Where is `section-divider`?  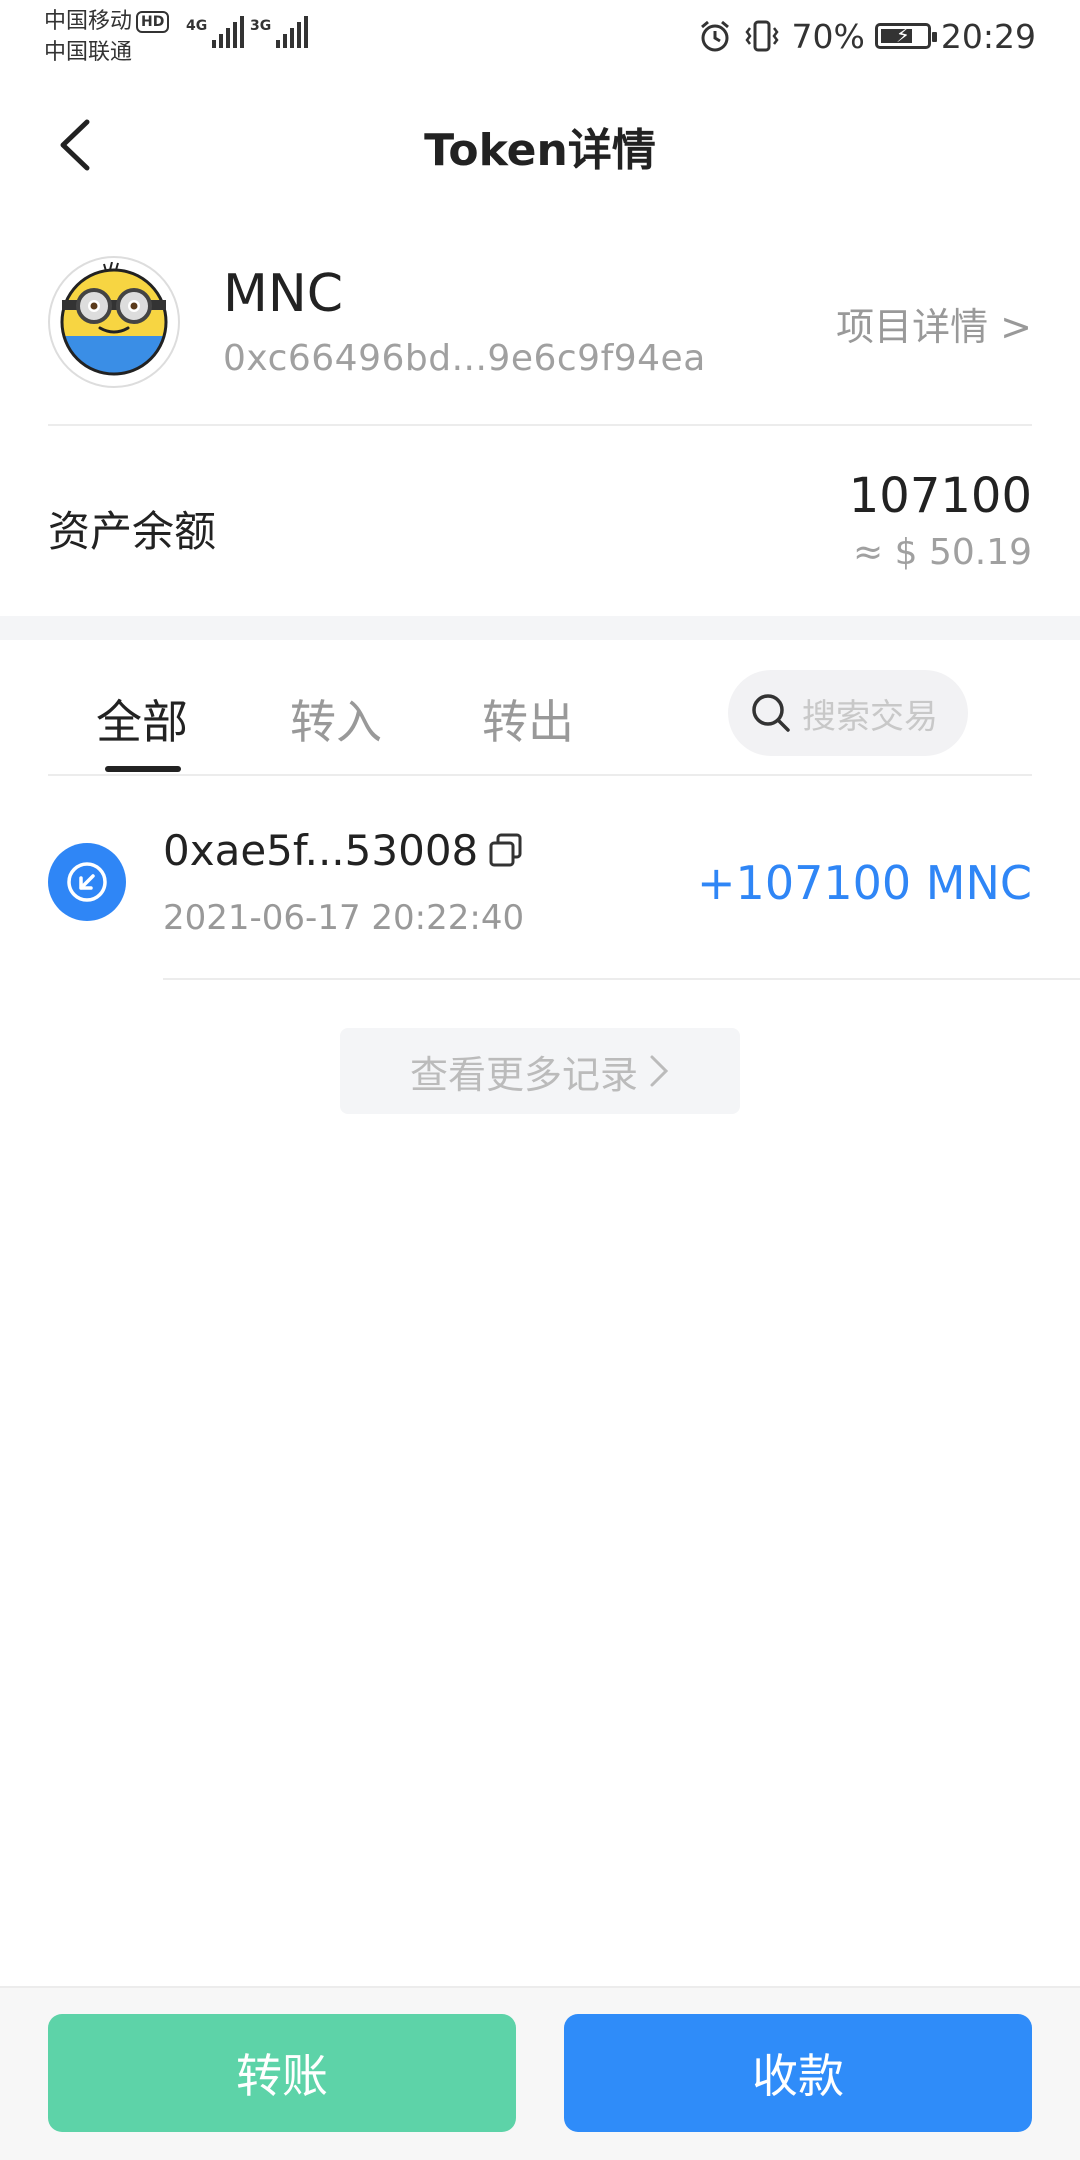 section-divider is located at coordinates (540, 628).